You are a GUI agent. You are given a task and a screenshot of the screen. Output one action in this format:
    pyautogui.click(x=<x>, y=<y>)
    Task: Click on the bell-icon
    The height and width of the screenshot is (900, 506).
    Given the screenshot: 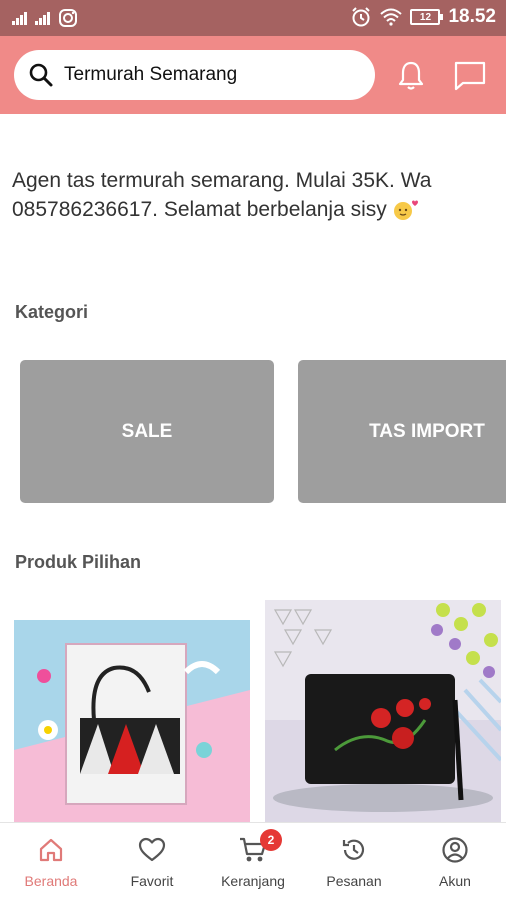 What is the action you would take?
    pyautogui.click(x=411, y=75)
    